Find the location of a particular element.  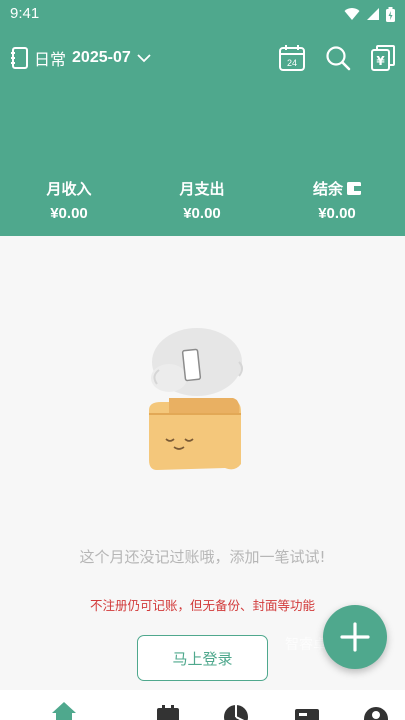

expense-label: 月支出 is located at coordinates (202, 189).